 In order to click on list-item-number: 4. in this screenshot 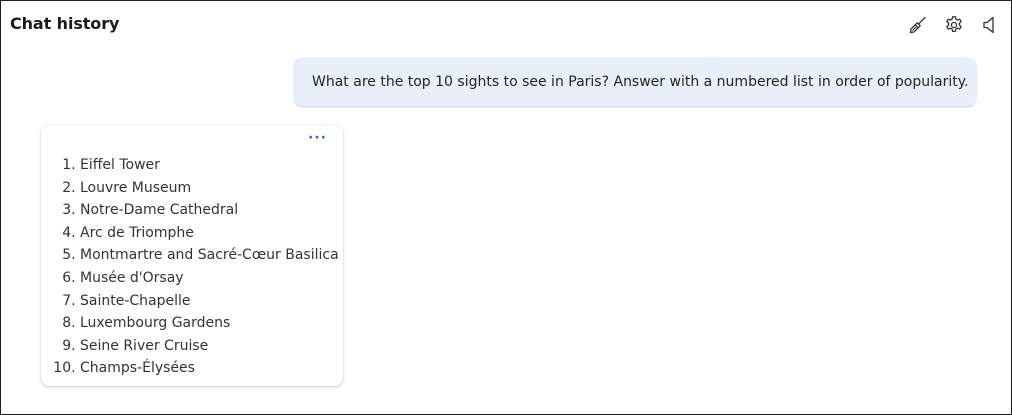, I will do `click(69, 232)`.